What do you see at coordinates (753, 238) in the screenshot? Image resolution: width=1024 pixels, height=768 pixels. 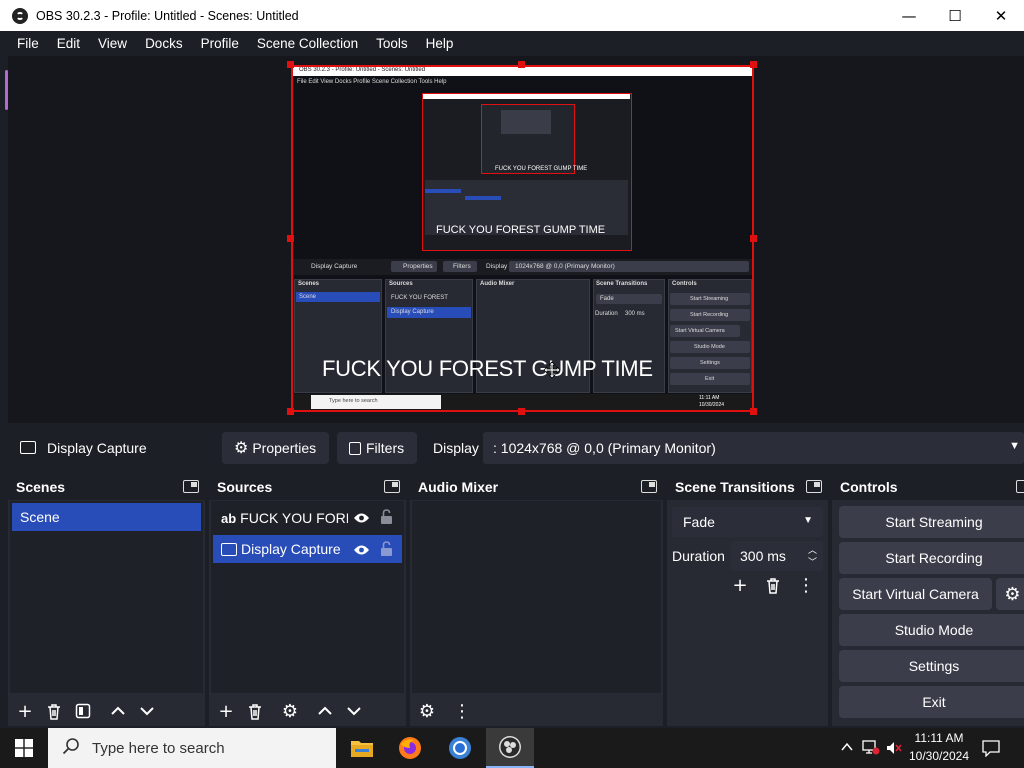 I see `resize-handle-r` at bounding box center [753, 238].